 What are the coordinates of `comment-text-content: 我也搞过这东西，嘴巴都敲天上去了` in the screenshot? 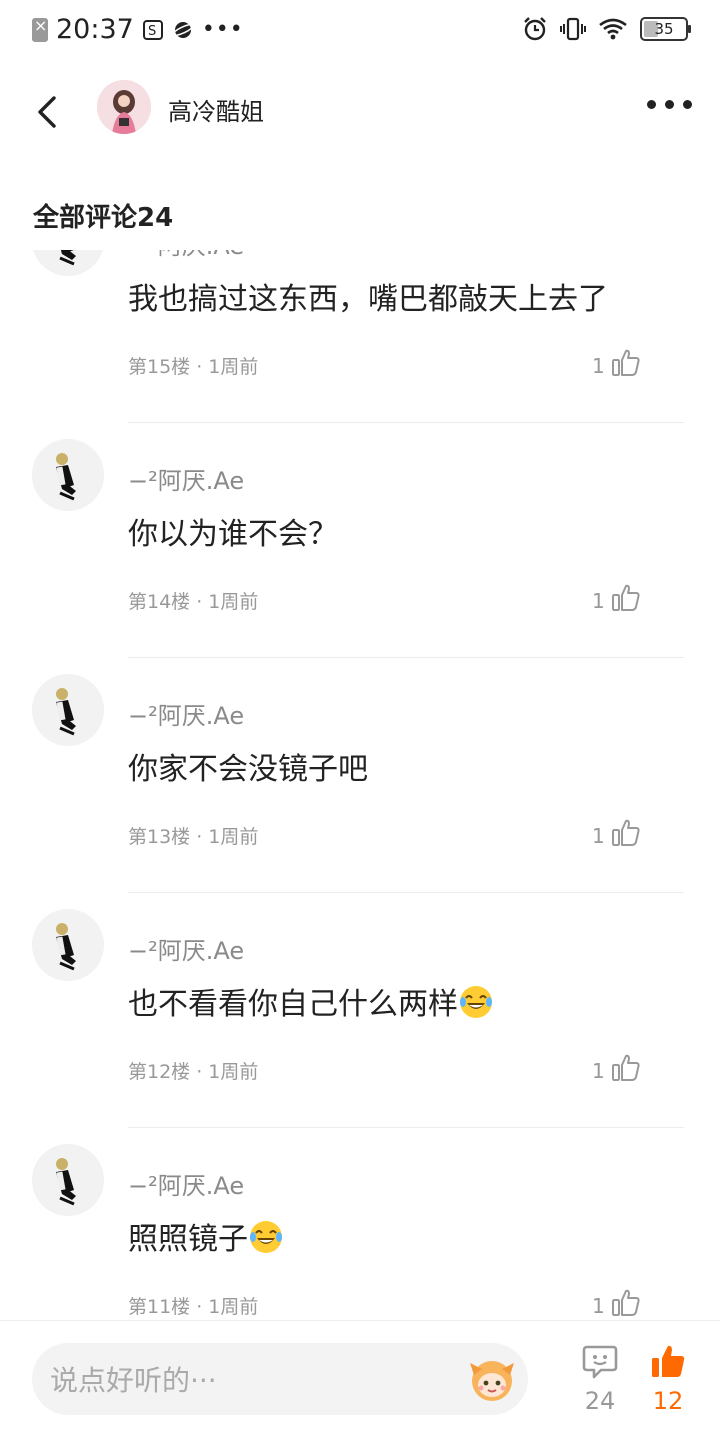 It's located at (368, 299).